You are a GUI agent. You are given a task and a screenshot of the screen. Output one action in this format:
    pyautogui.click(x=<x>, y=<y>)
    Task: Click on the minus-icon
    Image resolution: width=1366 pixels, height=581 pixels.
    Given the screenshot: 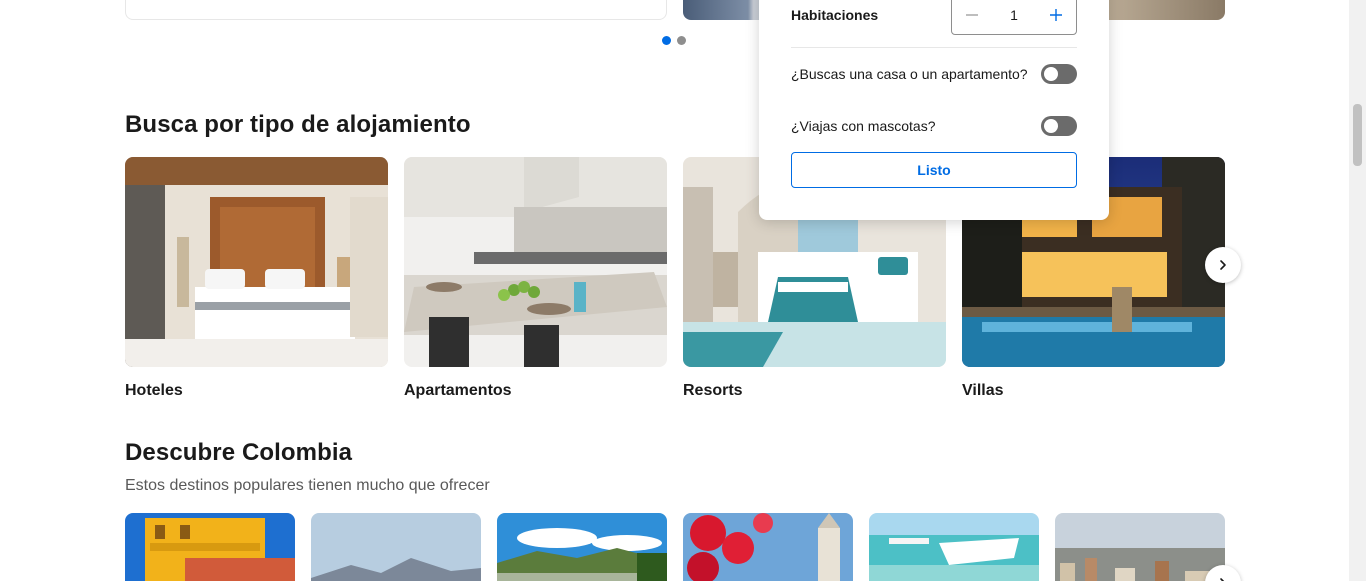 What is the action you would take?
    pyautogui.click(x=972, y=15)
    